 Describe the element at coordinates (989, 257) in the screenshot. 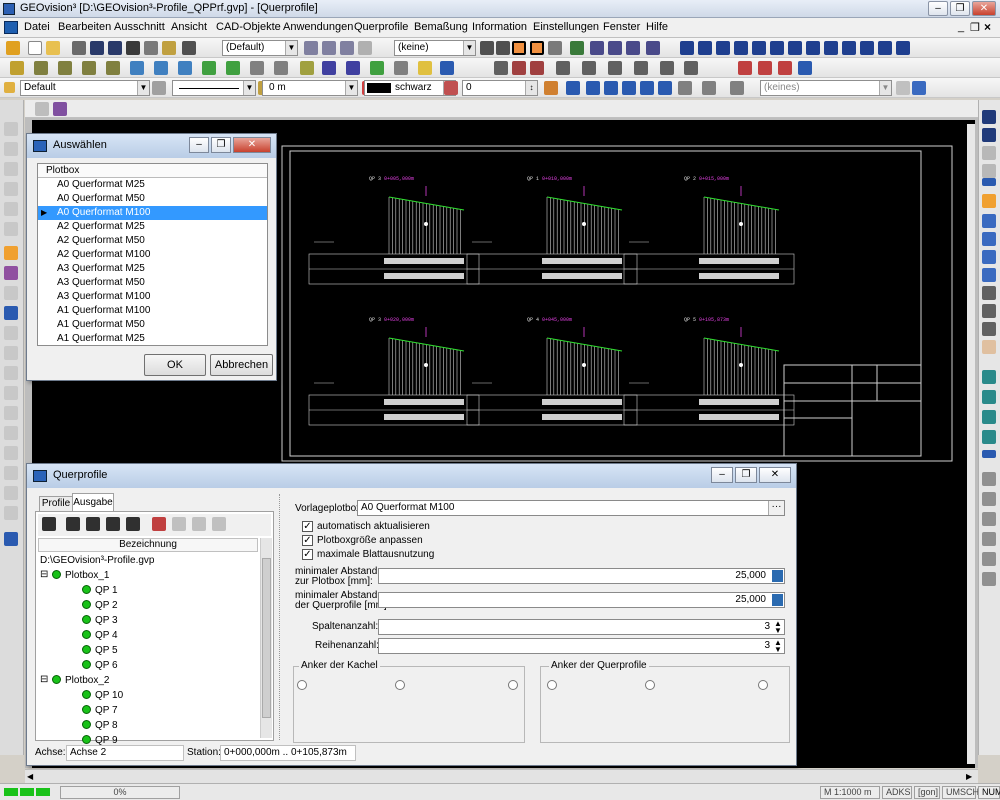

I see `zoom-all-icon` at that location.